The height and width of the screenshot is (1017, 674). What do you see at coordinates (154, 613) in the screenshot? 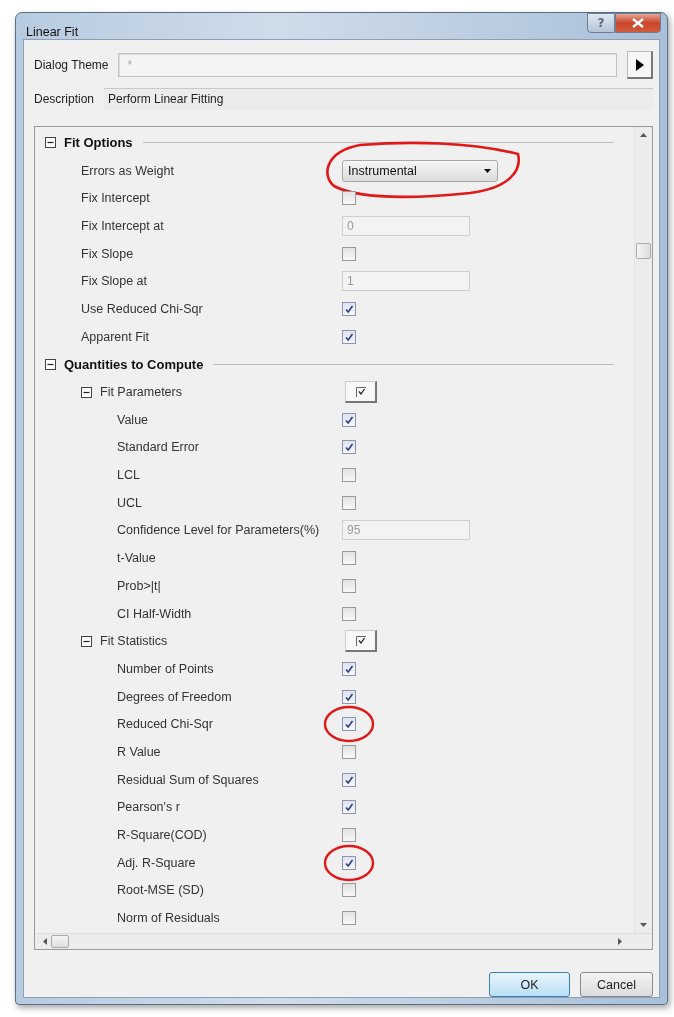
I see `option-label: CI Half-Width` at bounding box center [154, 613].